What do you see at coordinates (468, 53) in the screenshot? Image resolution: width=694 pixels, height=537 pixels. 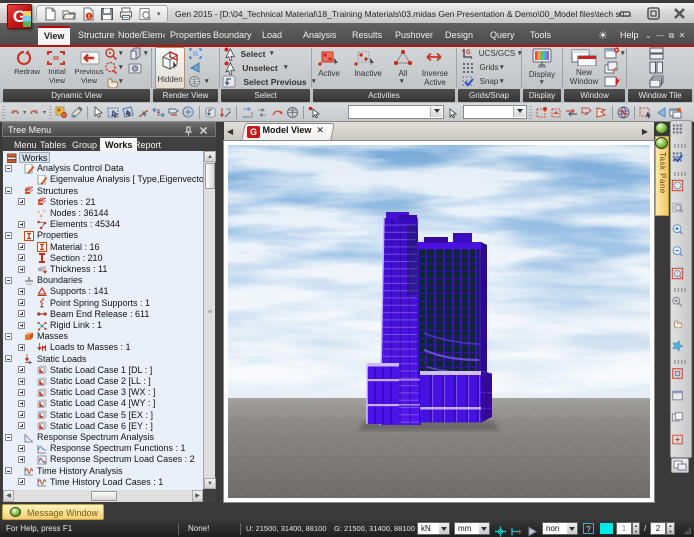 I see `svg-text: G` at bounding box center [468, 53].